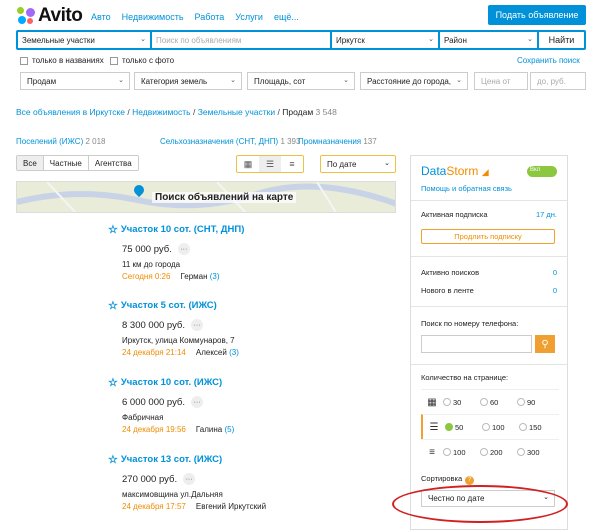 Image resolution: width=600 pixels, height=530 pixels. Describe the element at coordinates (330, 141) in the screenshot. I see `subcategory-label: Промназначения` at that location.